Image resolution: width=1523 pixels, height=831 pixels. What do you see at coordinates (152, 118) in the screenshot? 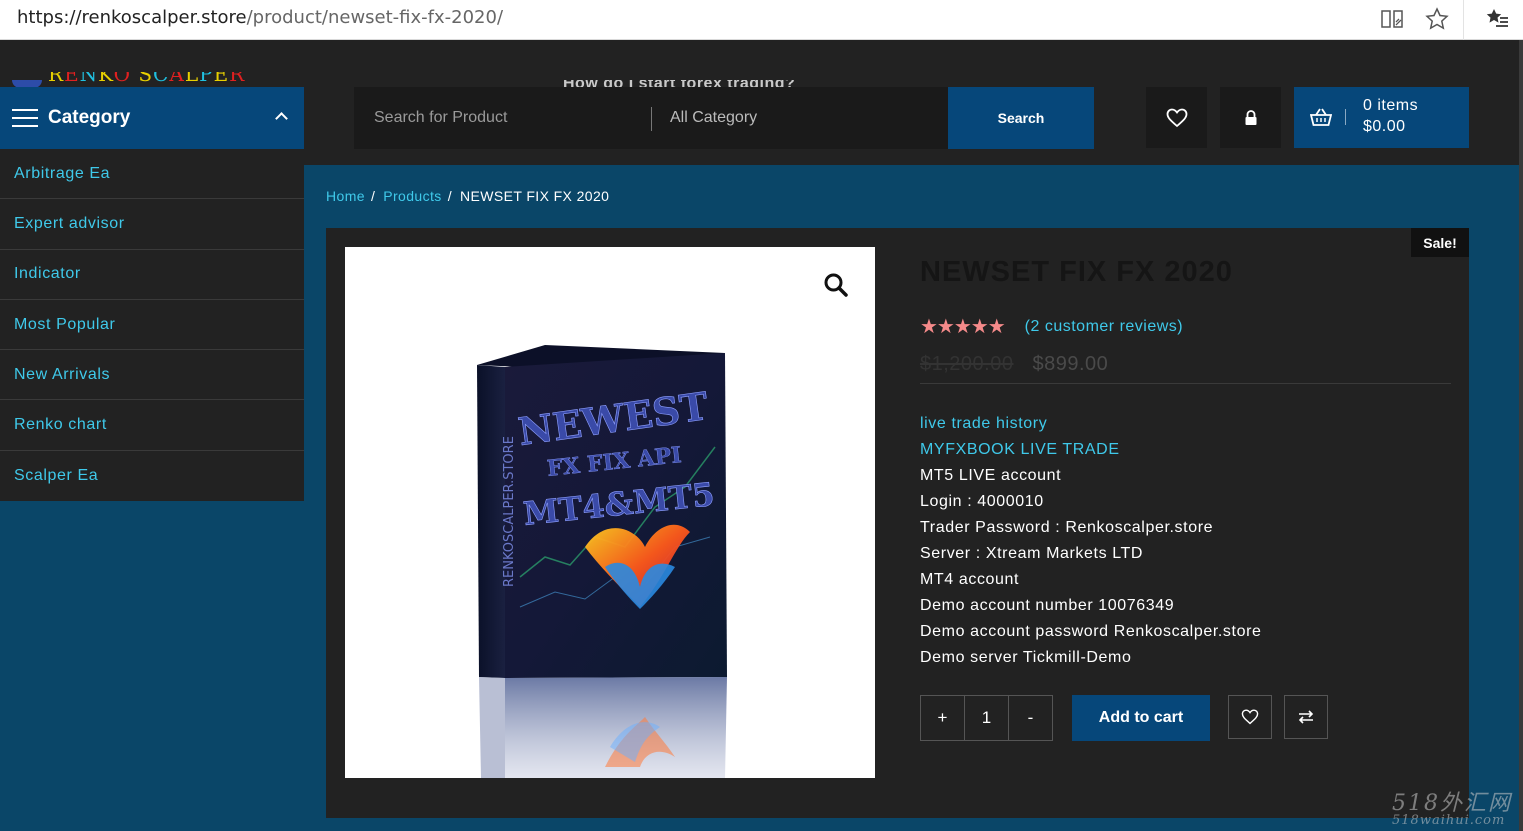
I see `category-toggle-button: Category` at bounding box center [152, 118].